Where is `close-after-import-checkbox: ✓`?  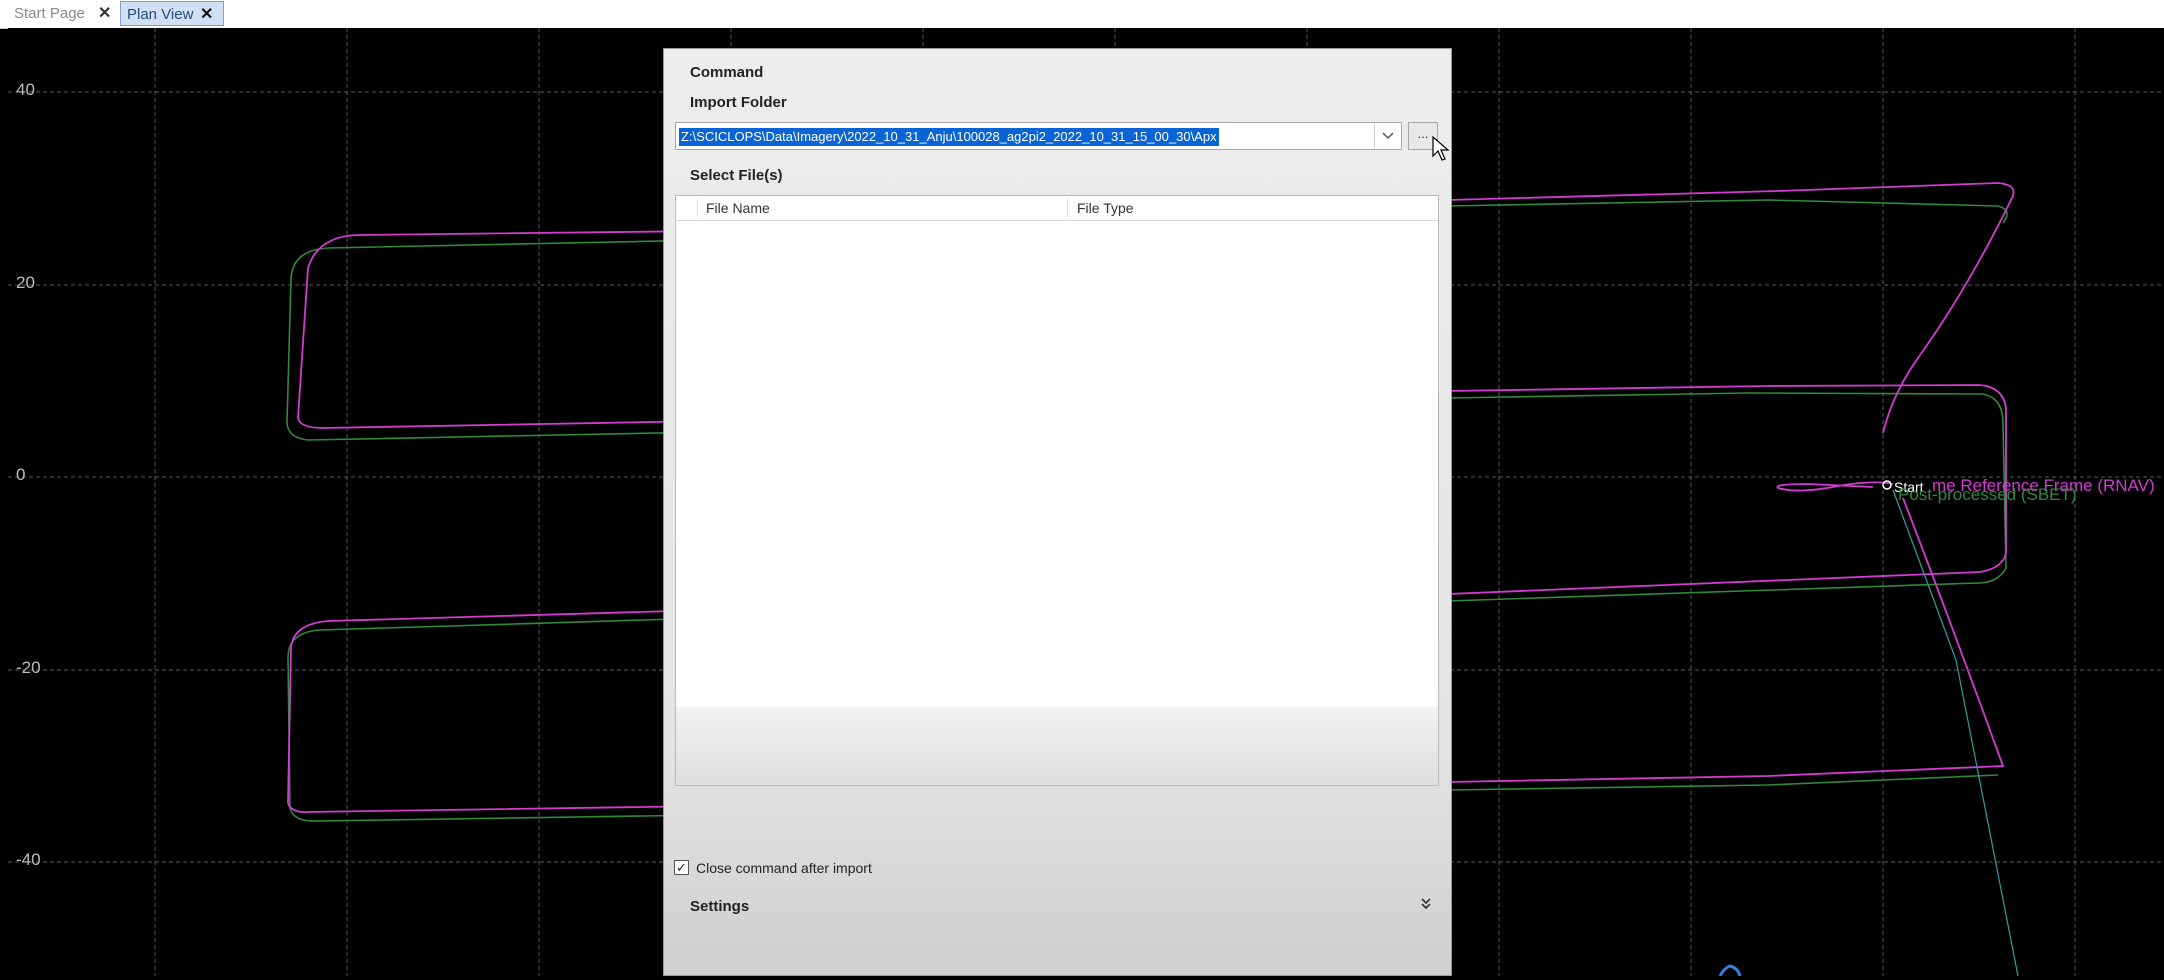
close-after-import-checkbox: ✓ is located at coordinates (681, 867).